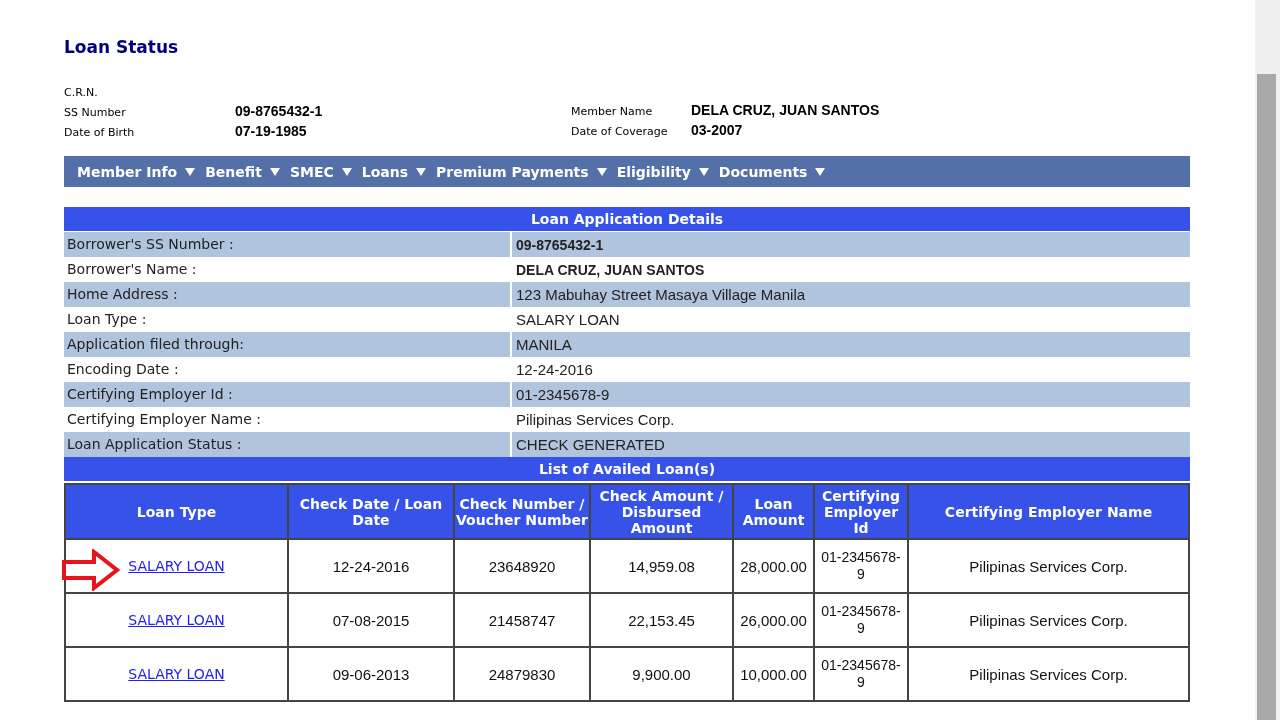 The width and height of the screenshot is (1280, 720). Describe the element at coordinates (371, 511) in the screenshot. I see `column-header: Check Date / Loan Date` at that location.